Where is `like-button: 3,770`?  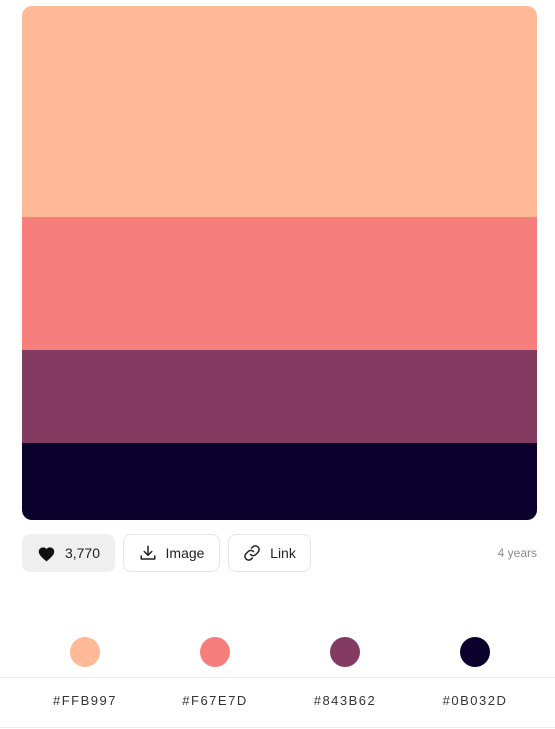 like-button: 3,770 is located at coordinates (68, 553).